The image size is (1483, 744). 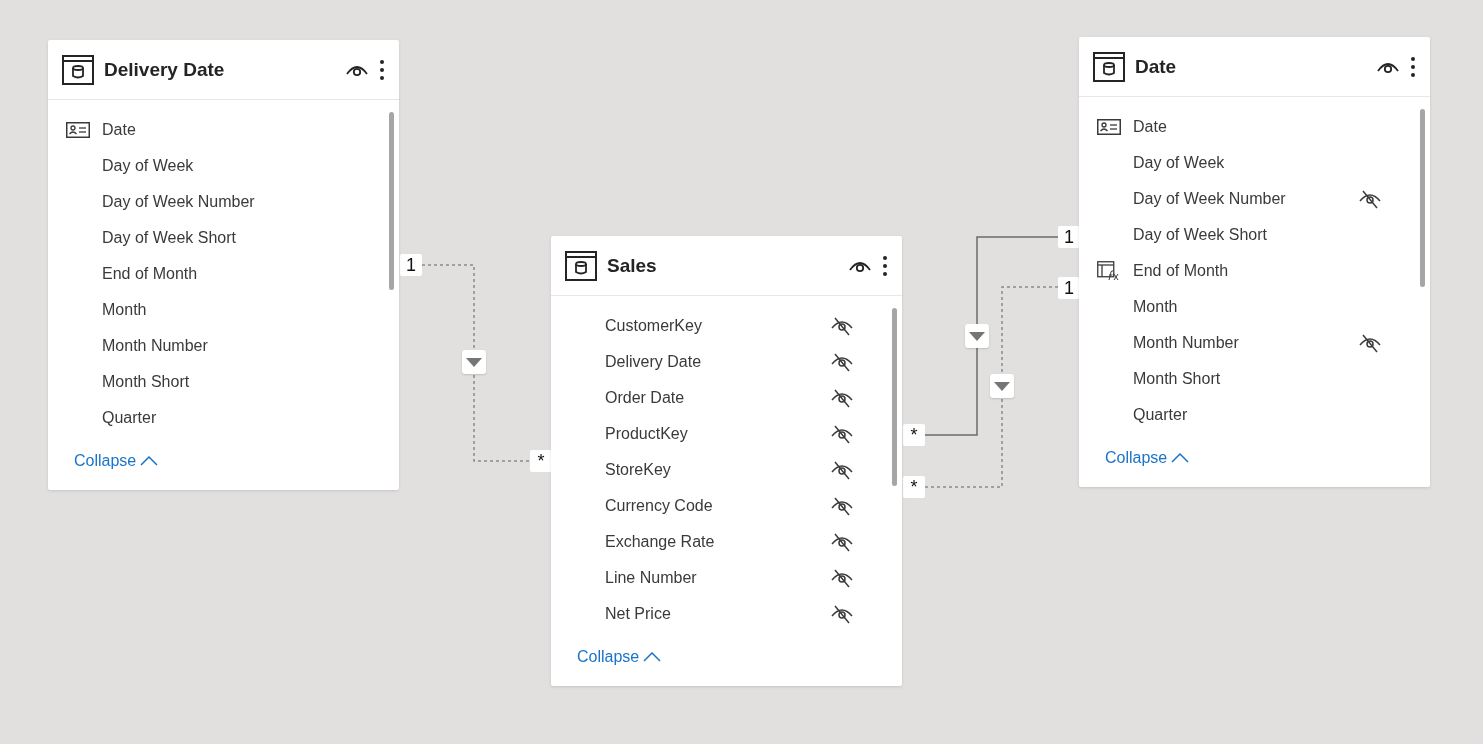 I want to click on table-card: Sales CustomerKey Delivery Date Order Date ProductKey StoreKey Currency Code Exchange Rate Line Number Net Price Collapse, so click(x=726, y=461).